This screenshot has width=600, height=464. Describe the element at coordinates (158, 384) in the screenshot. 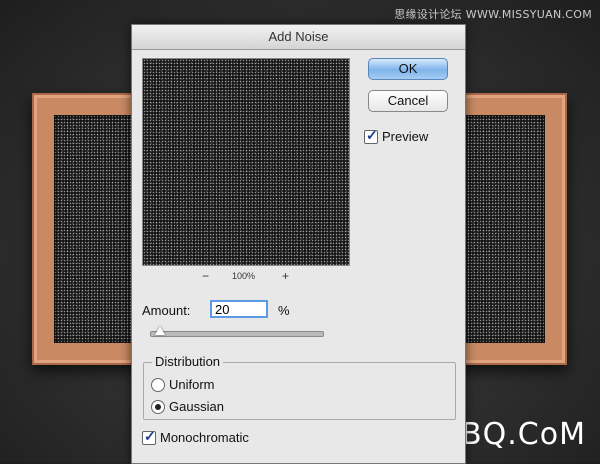

I see `radio-button-uniform` at that location.